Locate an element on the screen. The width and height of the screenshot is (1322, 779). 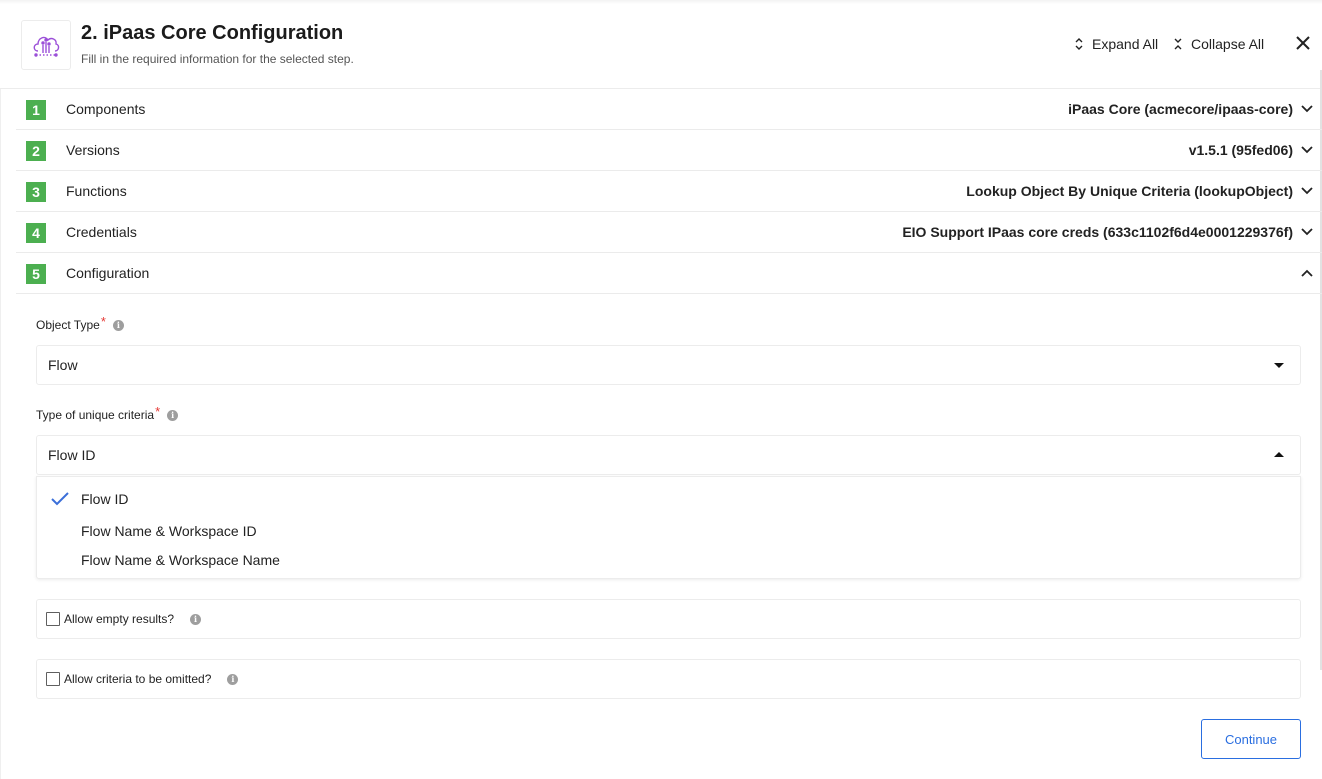
dropdown-option-flow-id: Flow ID is located at coordinates (104, 499).